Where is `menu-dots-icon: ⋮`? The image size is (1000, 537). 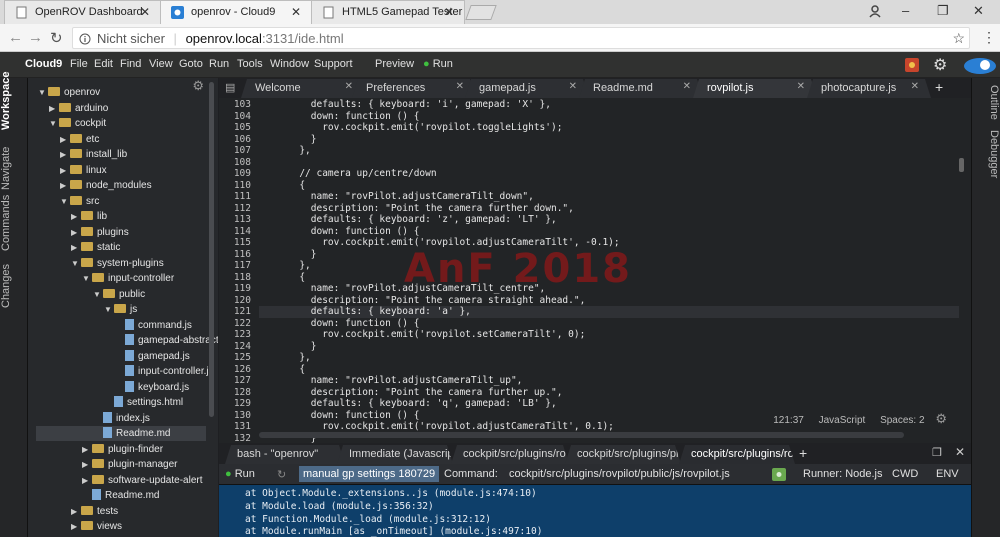
menu-dots-icon: ⋮ is located at coordinates (989, 37).